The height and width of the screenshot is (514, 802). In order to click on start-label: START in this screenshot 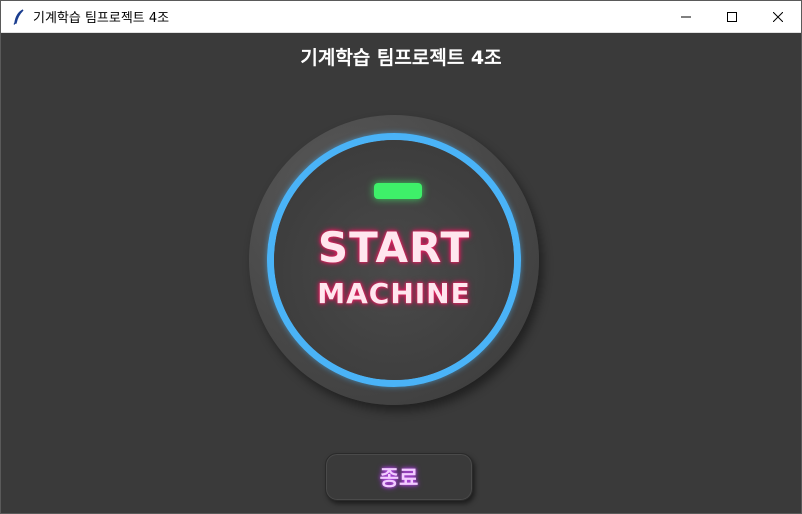, I will do `click(394, 247)`.